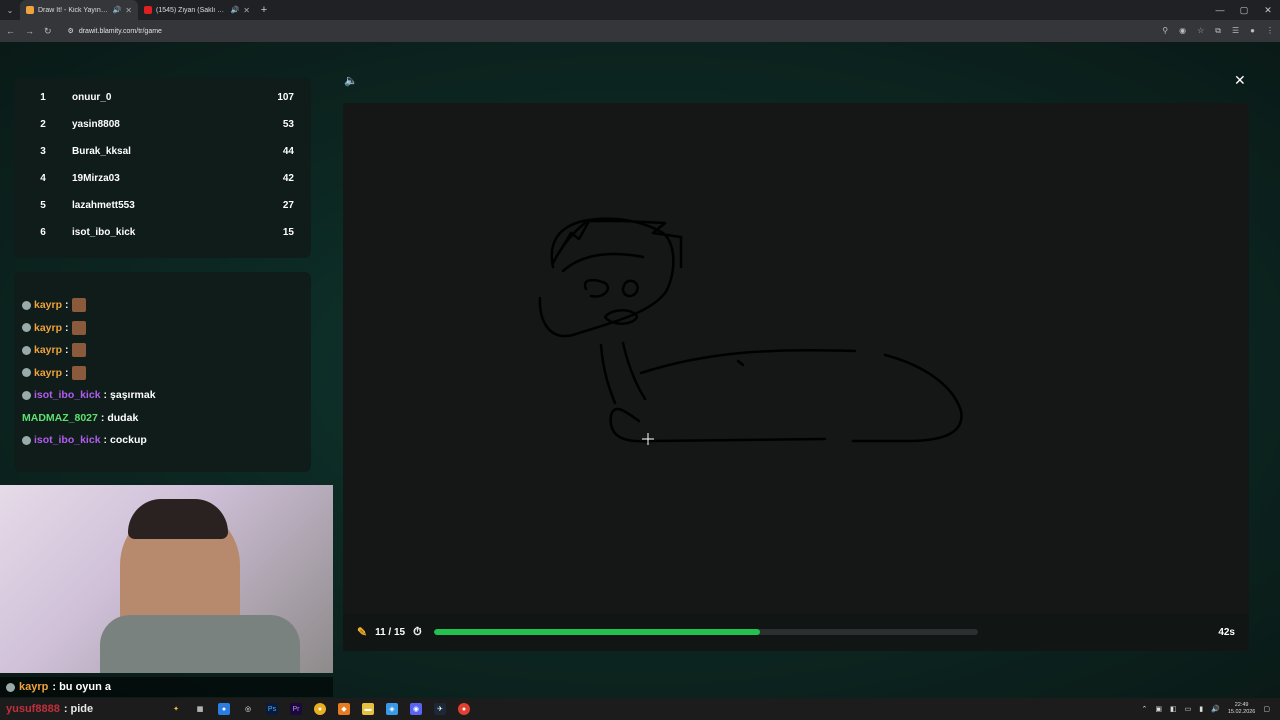 This screenshot has height=720, width=1280. Describe the element at coordinates (10, 31) in the screenshot. I see `back-icon: ←` at that location.